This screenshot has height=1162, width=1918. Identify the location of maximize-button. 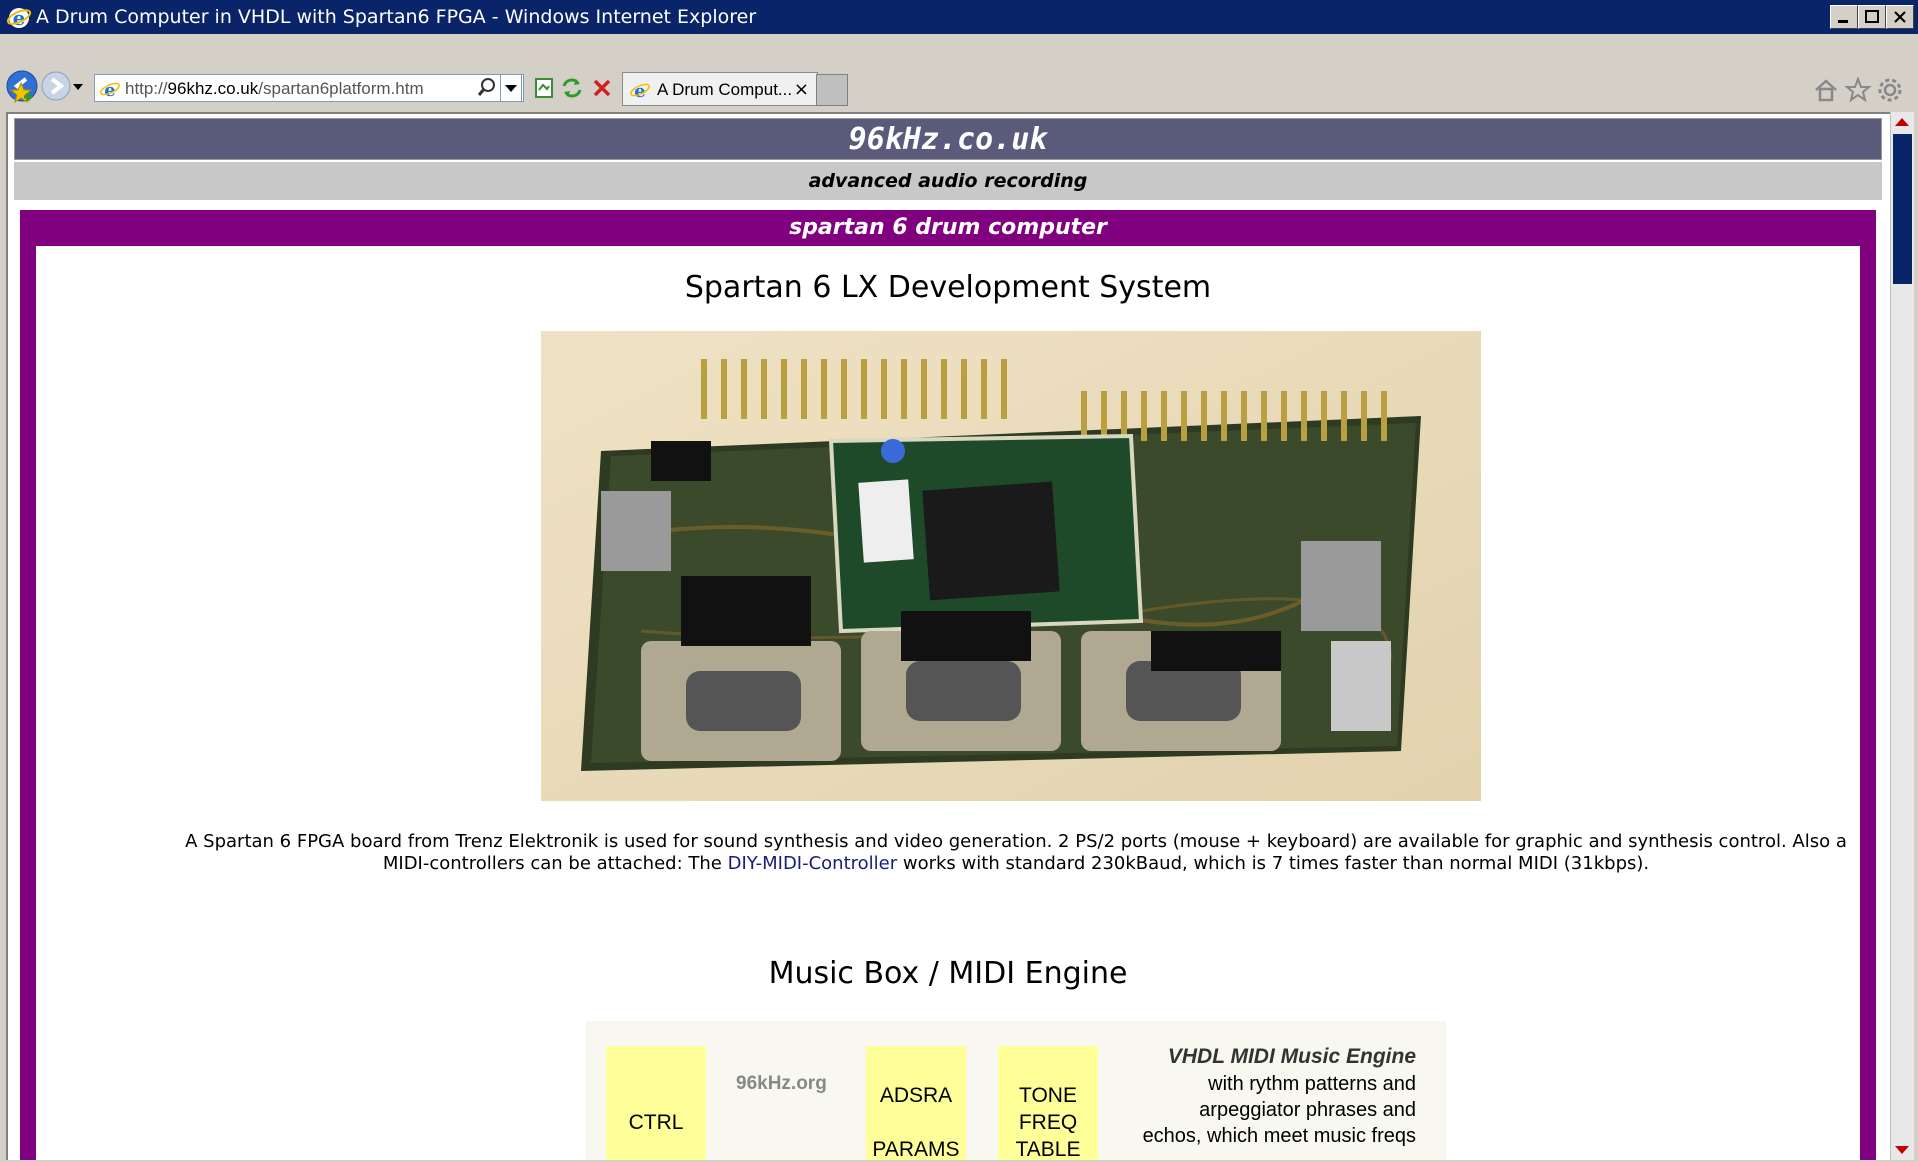
(1872, 17).